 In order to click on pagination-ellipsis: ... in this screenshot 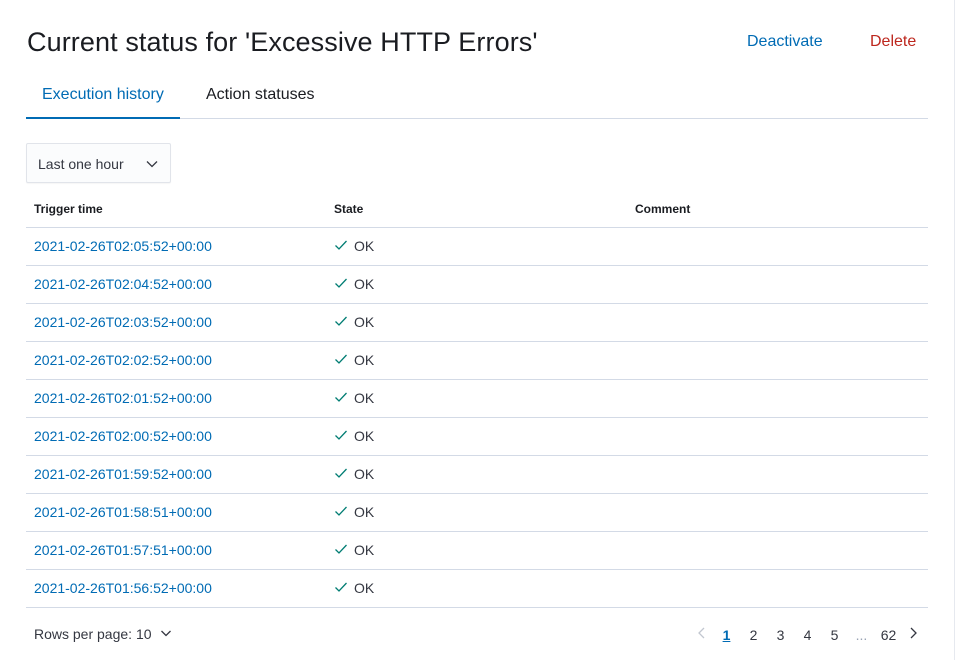, I will do `click(861, 634)`.